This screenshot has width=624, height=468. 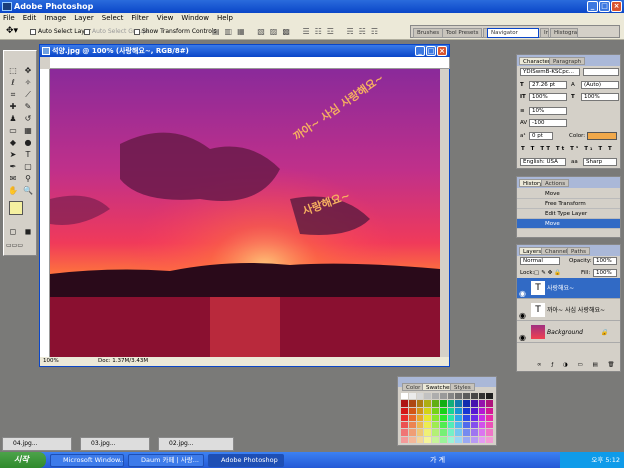 What do you see at coordinates (567, 61) in the screenshot?
I see `tab-paragraph: Paragraph` at bounding box center [567, 61].